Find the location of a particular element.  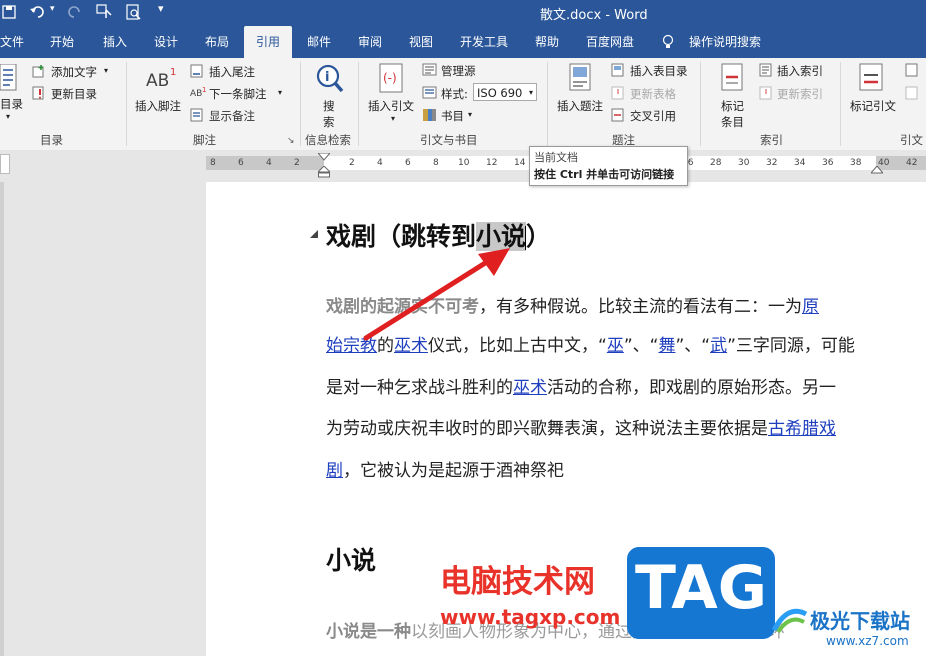

vertical-ruler-edge is located at coordinates (2, 419).